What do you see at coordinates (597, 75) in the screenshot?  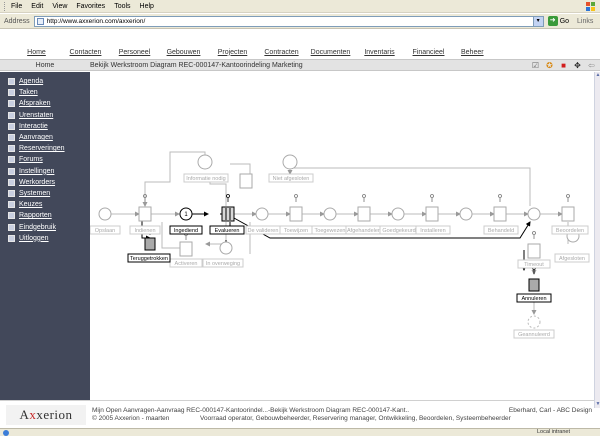 I see `scroll-up-icon: ▲` at bounding box center [597, 75].